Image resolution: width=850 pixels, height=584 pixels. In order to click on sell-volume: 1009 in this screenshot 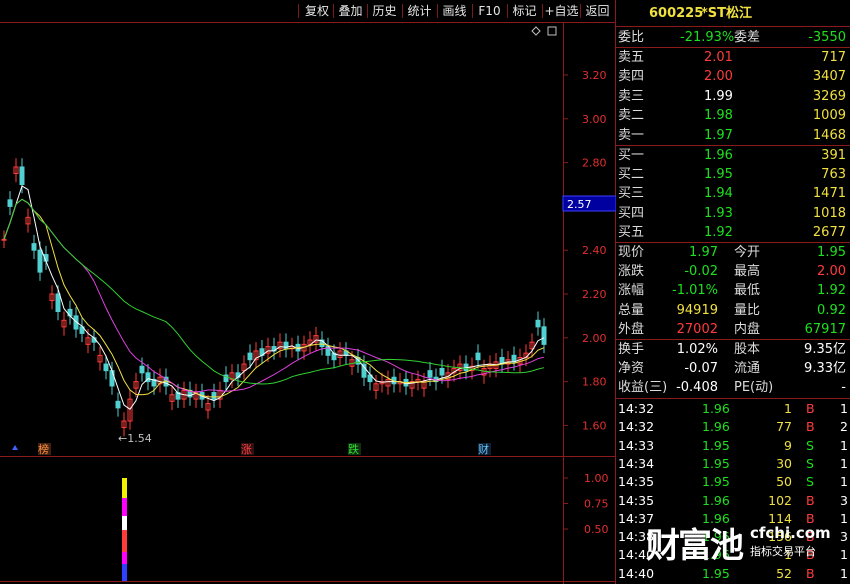, I will do `click(829, 116)`.